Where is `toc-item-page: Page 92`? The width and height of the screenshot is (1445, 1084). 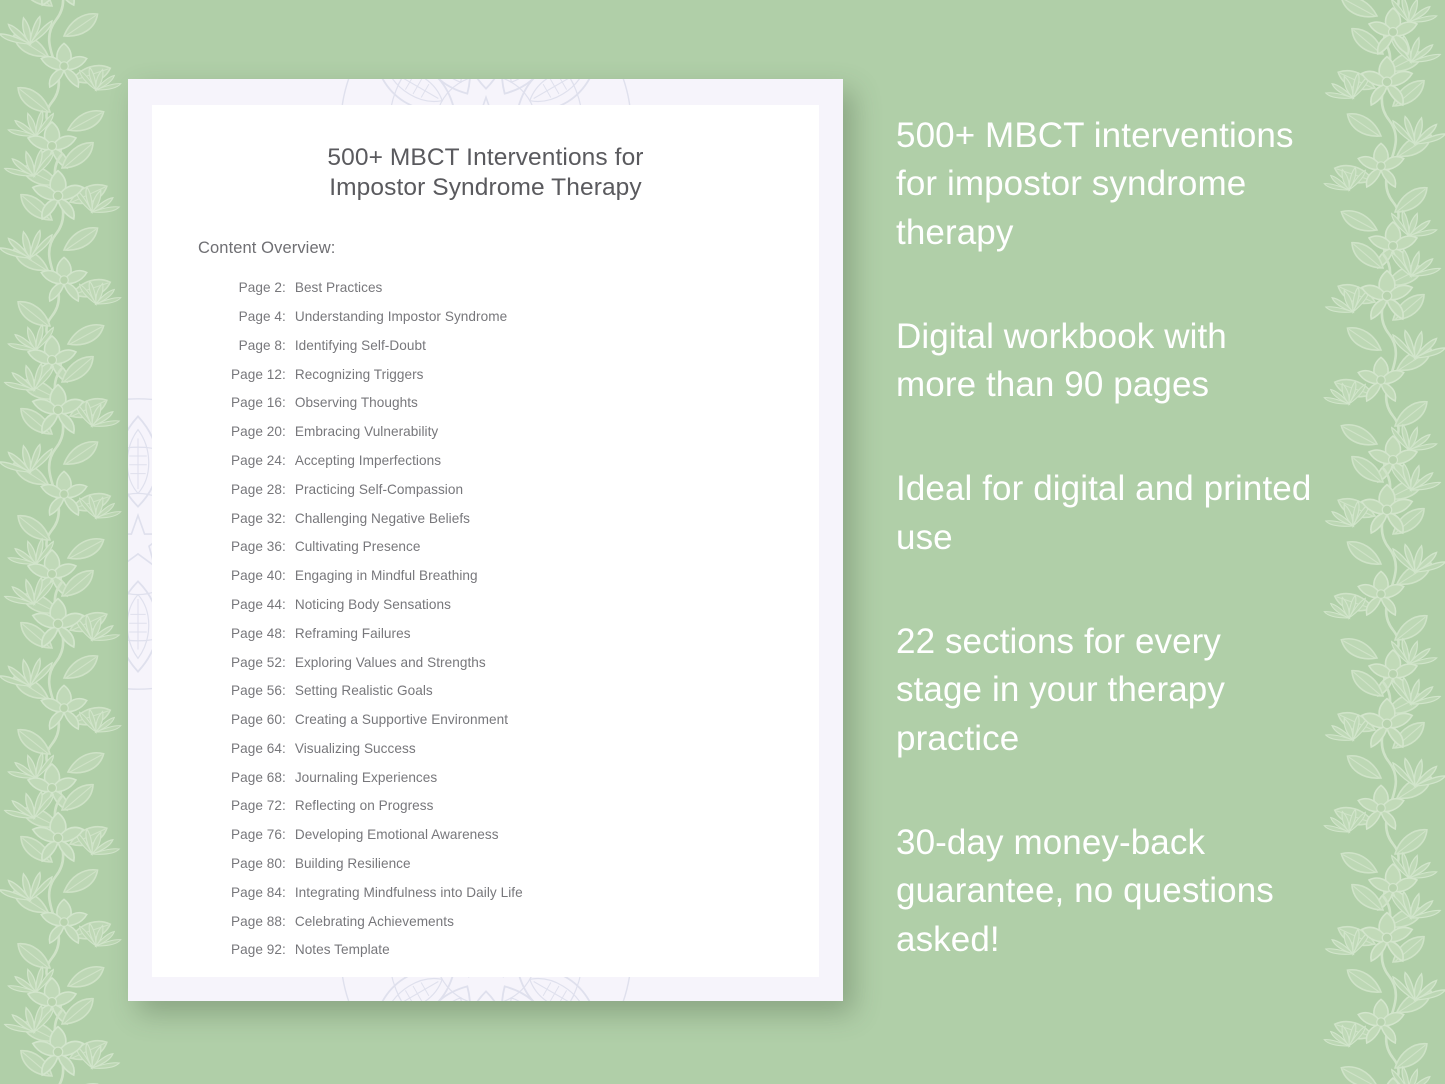 toc-item-page: Page 92 is located at coordinates (256, 950).